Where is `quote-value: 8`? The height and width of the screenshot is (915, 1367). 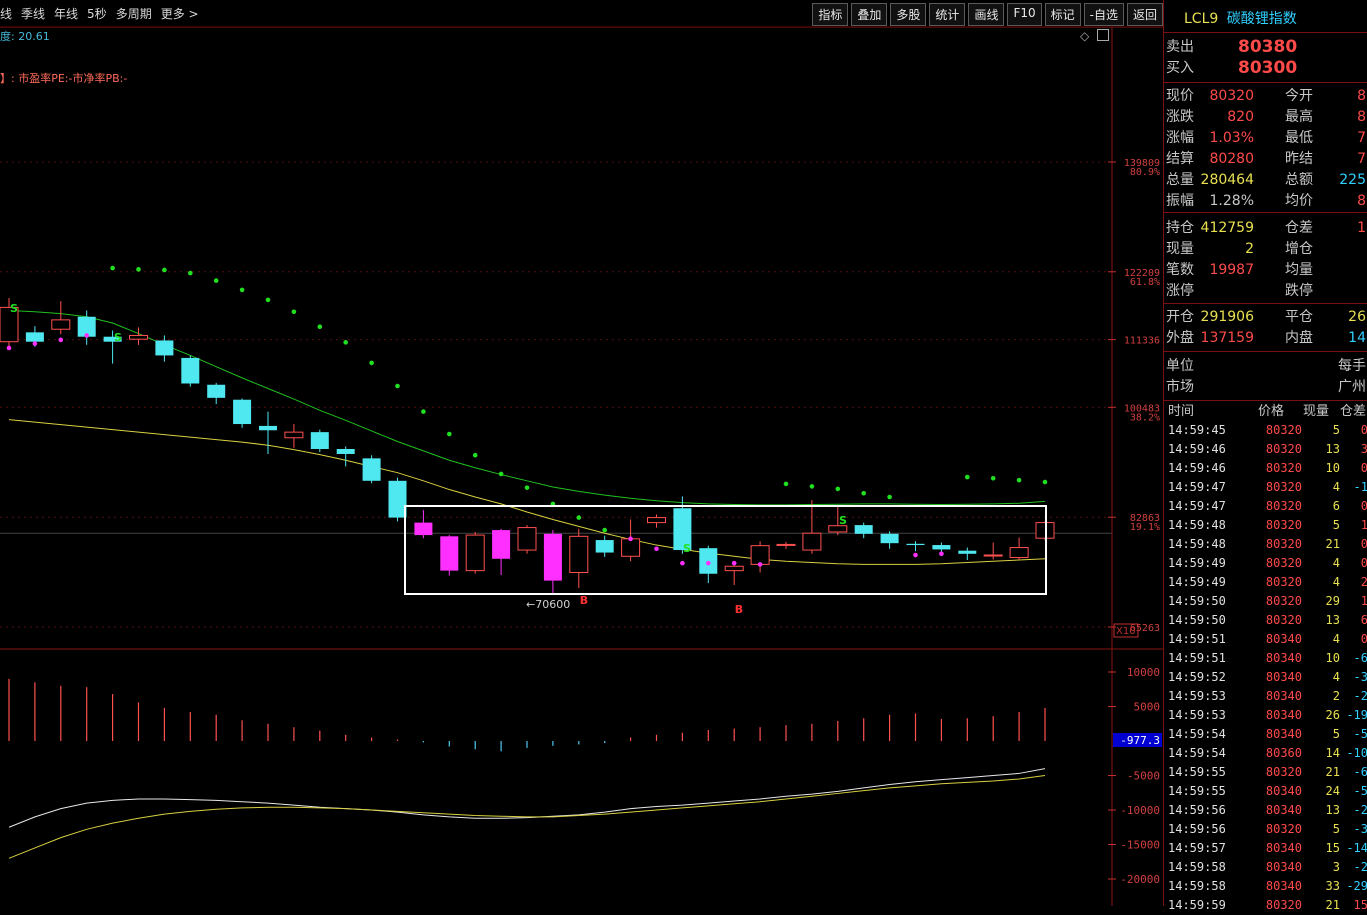
quote-value: 8 is located at coordinates (1361, 117).